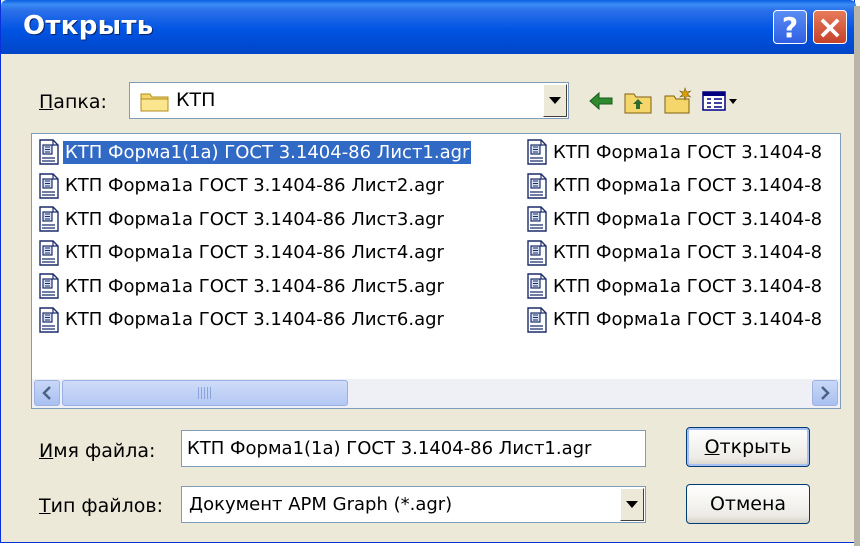 This screenshot has height=548, width=861. I want to click on help-icon: ?, so click(790, 27).